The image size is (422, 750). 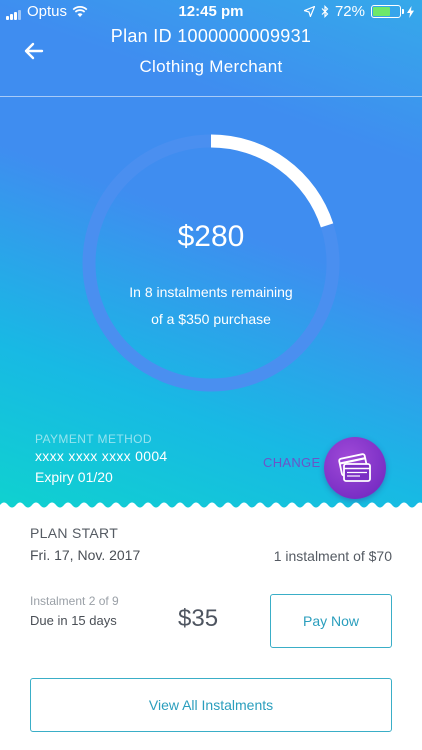 What do you see at coordinates (74, 601) in the screenshot?
I see `instalment-number: Instalment 2 of 9` at bounding box center [74, 601].